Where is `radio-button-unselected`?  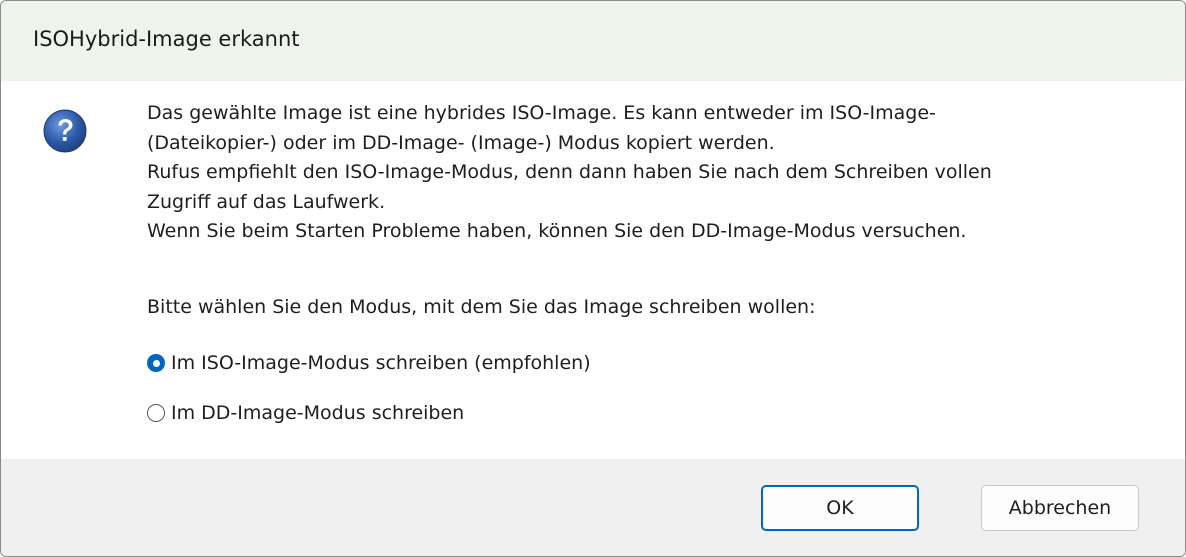
radio-button-unselected is located at coordinates (156, 413).